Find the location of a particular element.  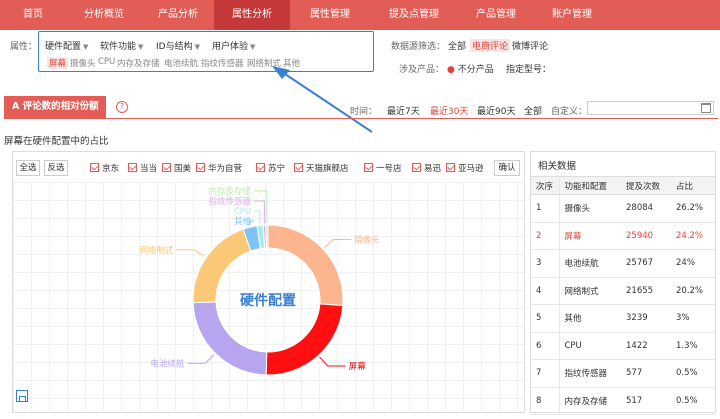

cell-count: 577 is located at coordinates (646, 373).